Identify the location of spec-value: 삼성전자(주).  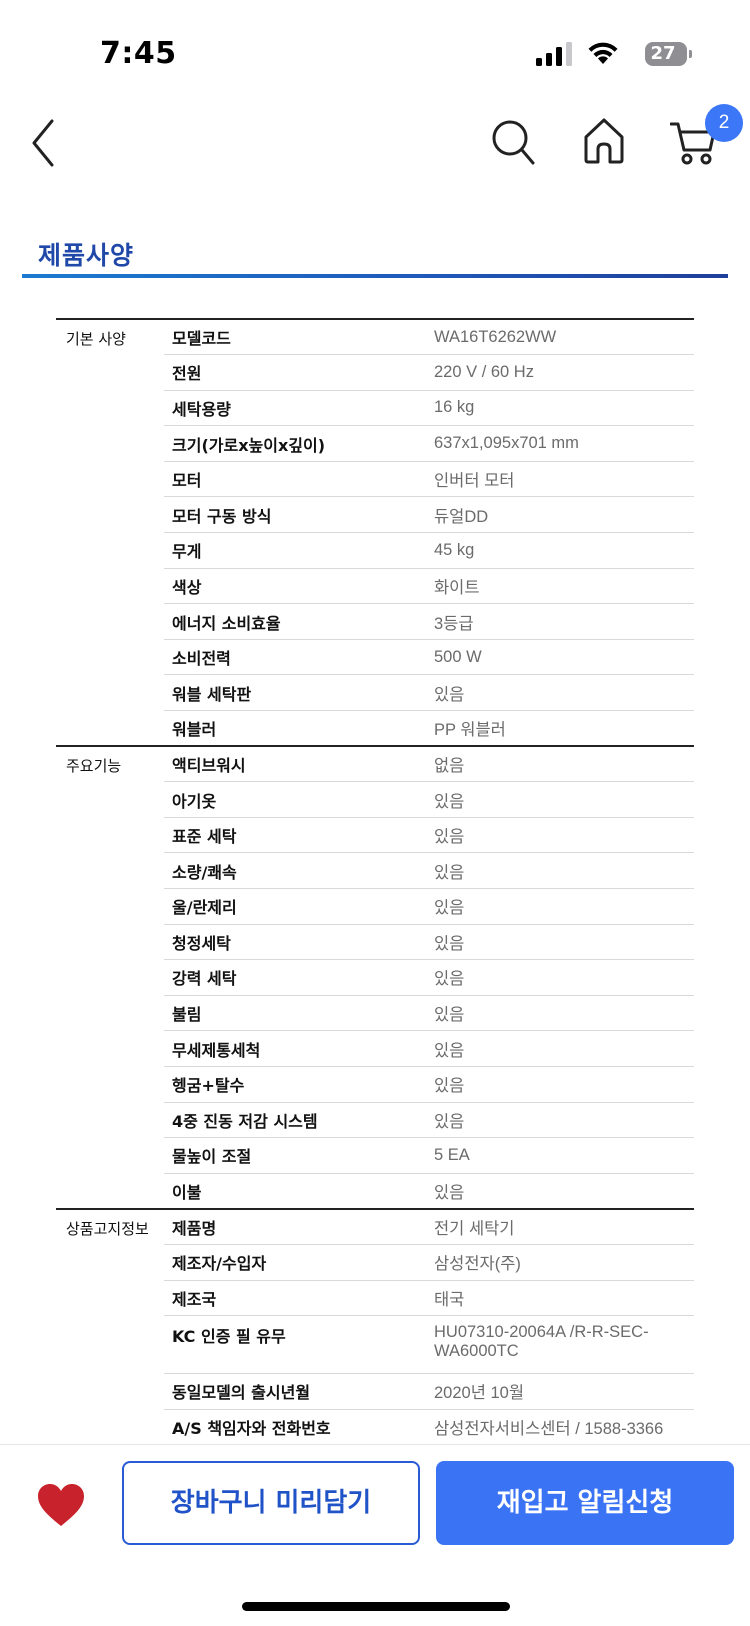
(560, 1262).